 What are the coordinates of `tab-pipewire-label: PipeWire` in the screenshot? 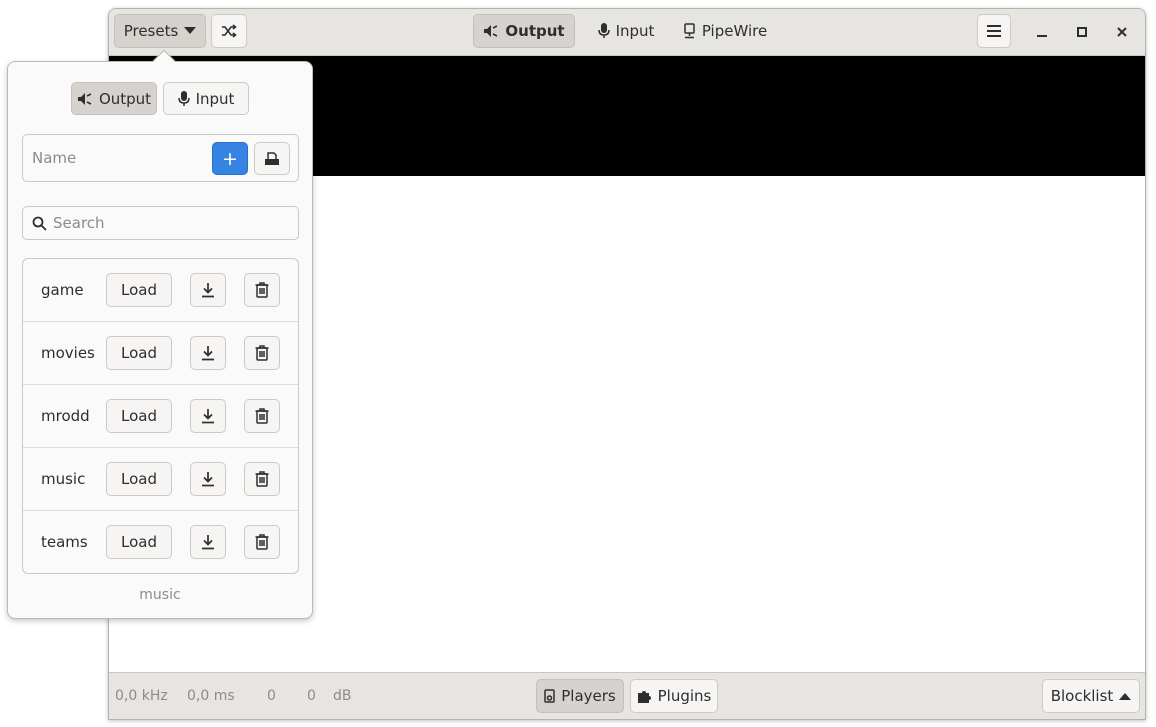 It's located at (734, 31).